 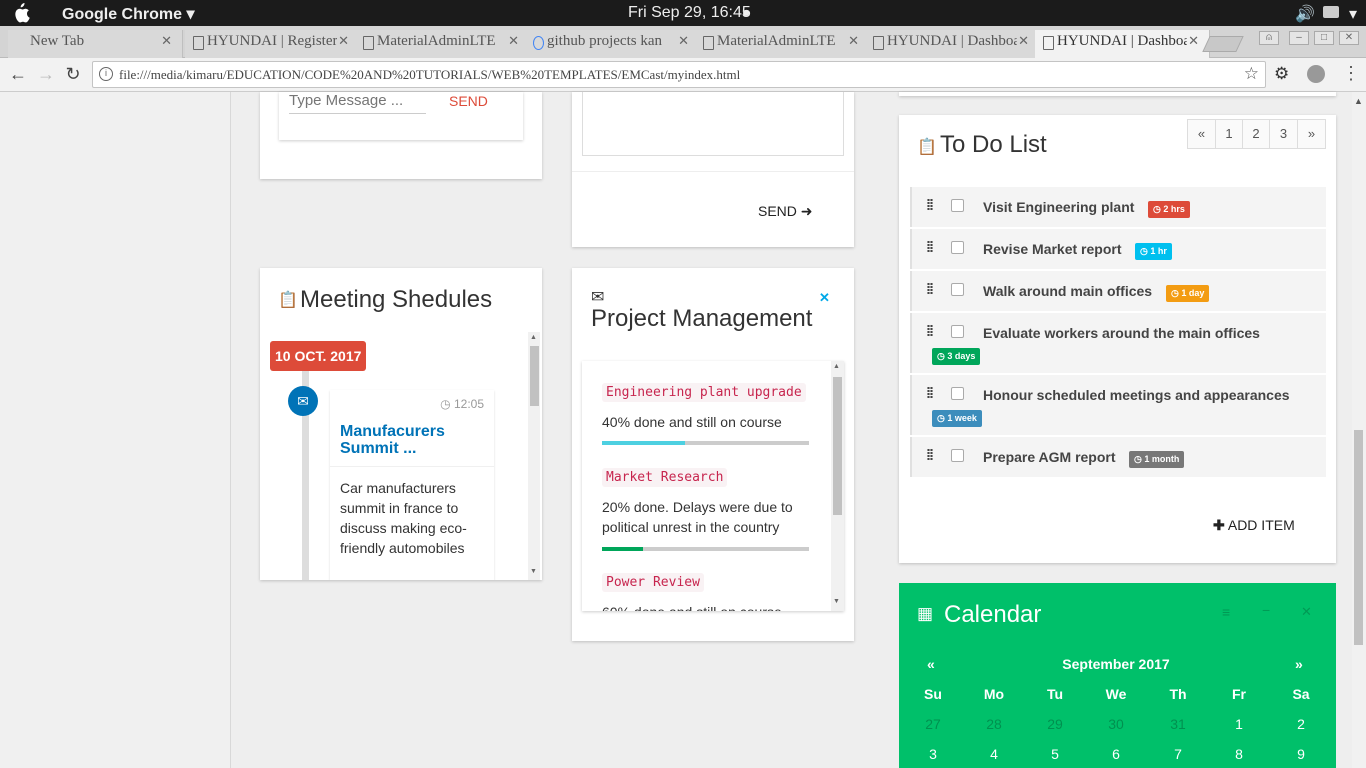 What do you see at coordinates (1256, 134) in the screenshot?
I see `pagination-page-2: 2` at bounding box center [1256, 134].